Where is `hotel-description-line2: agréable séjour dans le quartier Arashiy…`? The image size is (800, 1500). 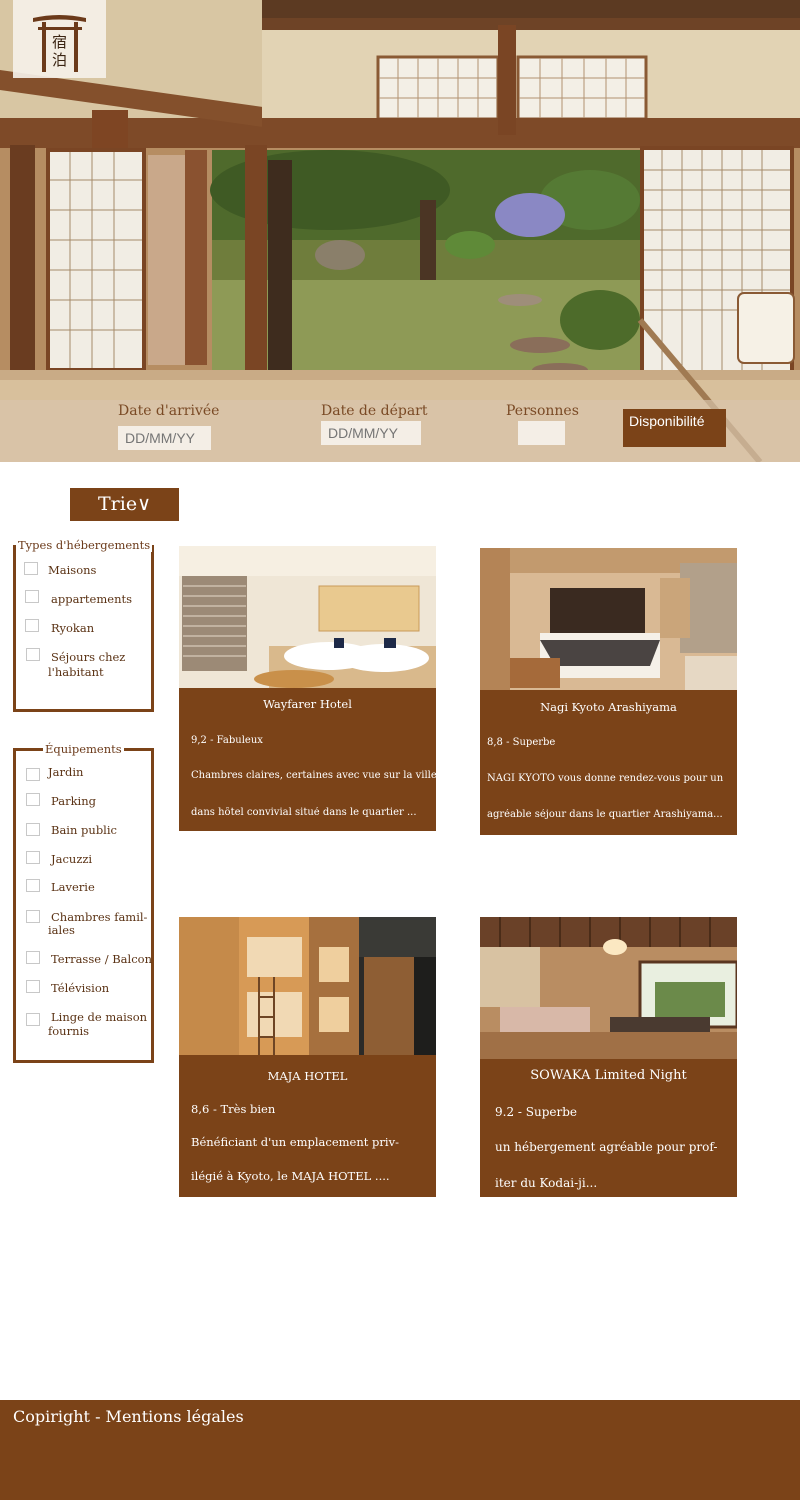 hotel-description-line2: agréable séjour dans le quartier Arashiy… is located at coordinates (605, 814).